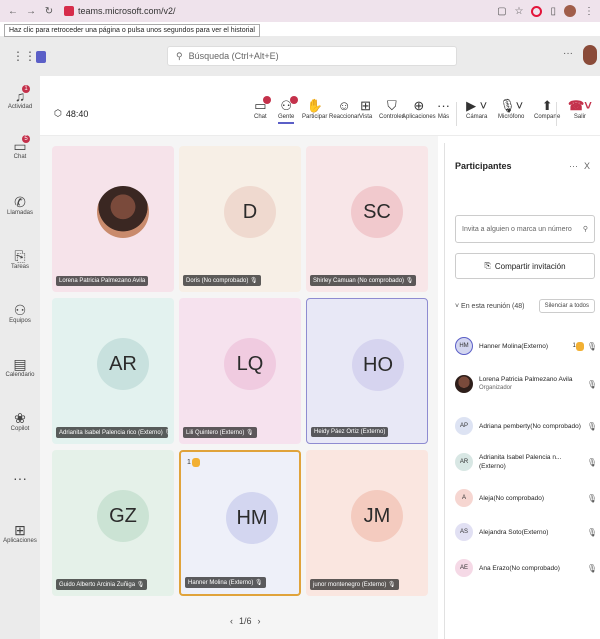  I want to click on section-toggle: ˅ En esta reunión (48), so click(489, 306).